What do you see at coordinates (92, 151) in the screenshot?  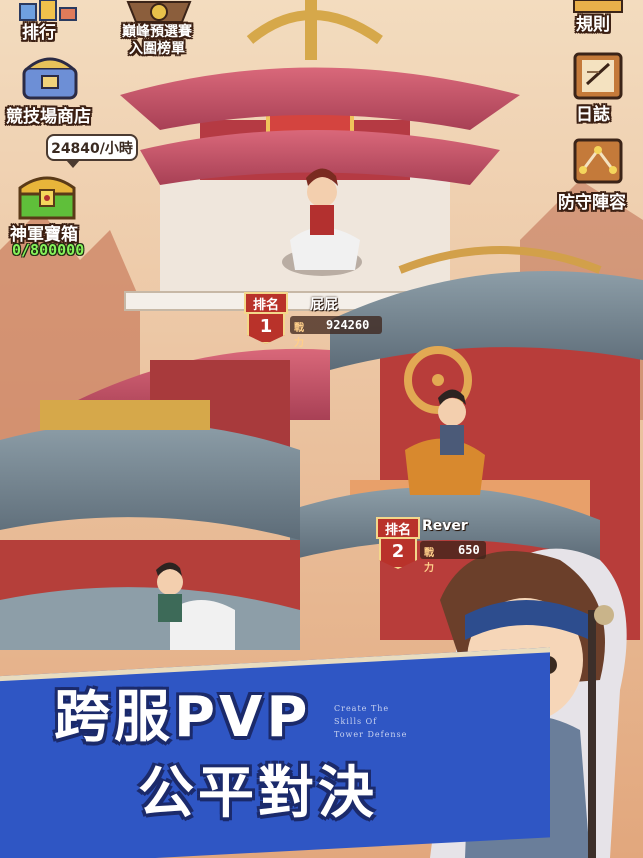 I see `chest-rate-bubble: 24840/小時` at bounding box center [92, 151].